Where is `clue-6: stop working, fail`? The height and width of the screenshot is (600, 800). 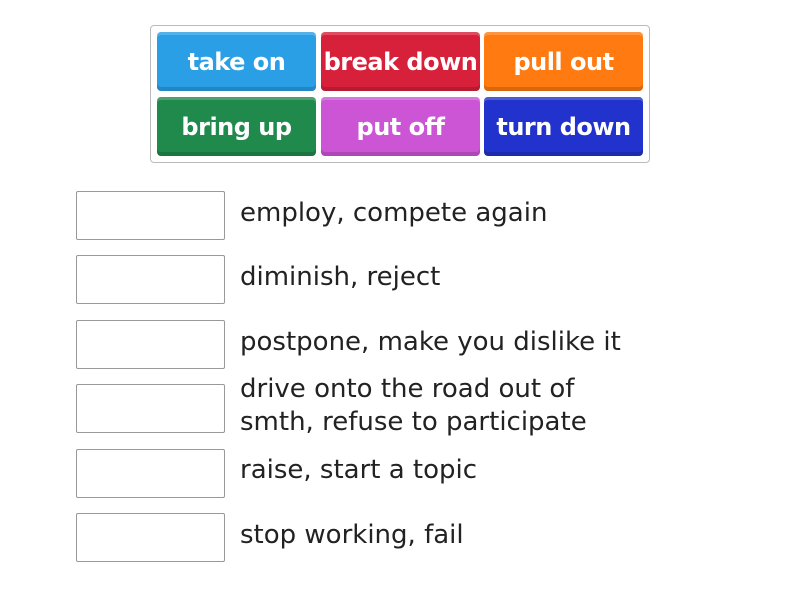
clue-6: stop working, fail is located at coordinates (352, 535).